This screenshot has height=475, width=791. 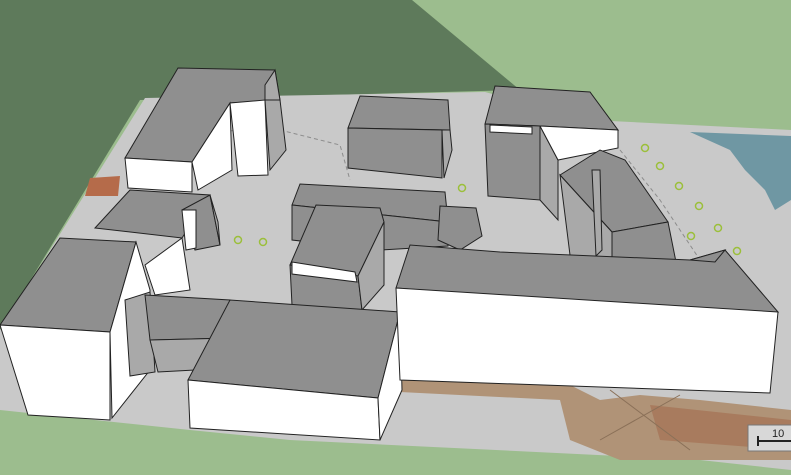 I want to click on scale-bar: 10, so click(x=769, y=438).